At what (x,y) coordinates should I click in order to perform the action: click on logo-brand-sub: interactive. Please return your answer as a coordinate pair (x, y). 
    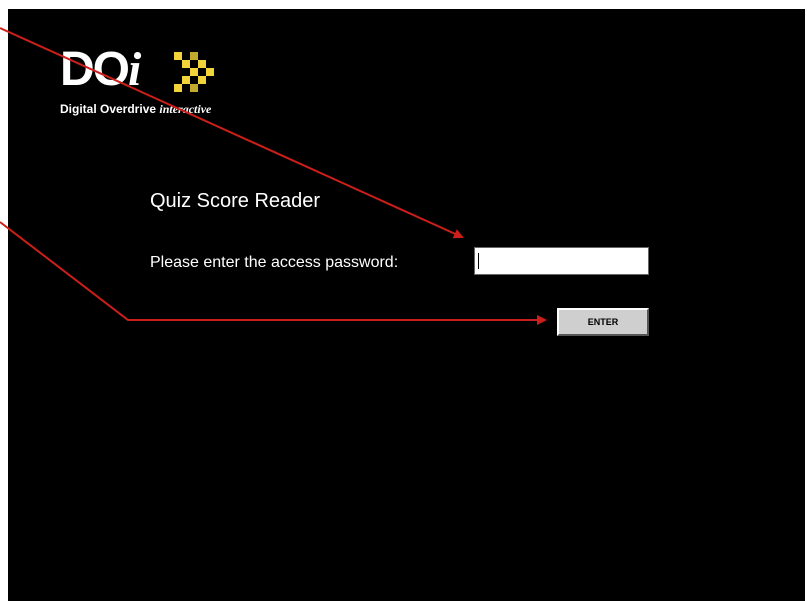
    Looking at the image, I should click on (185, 109).